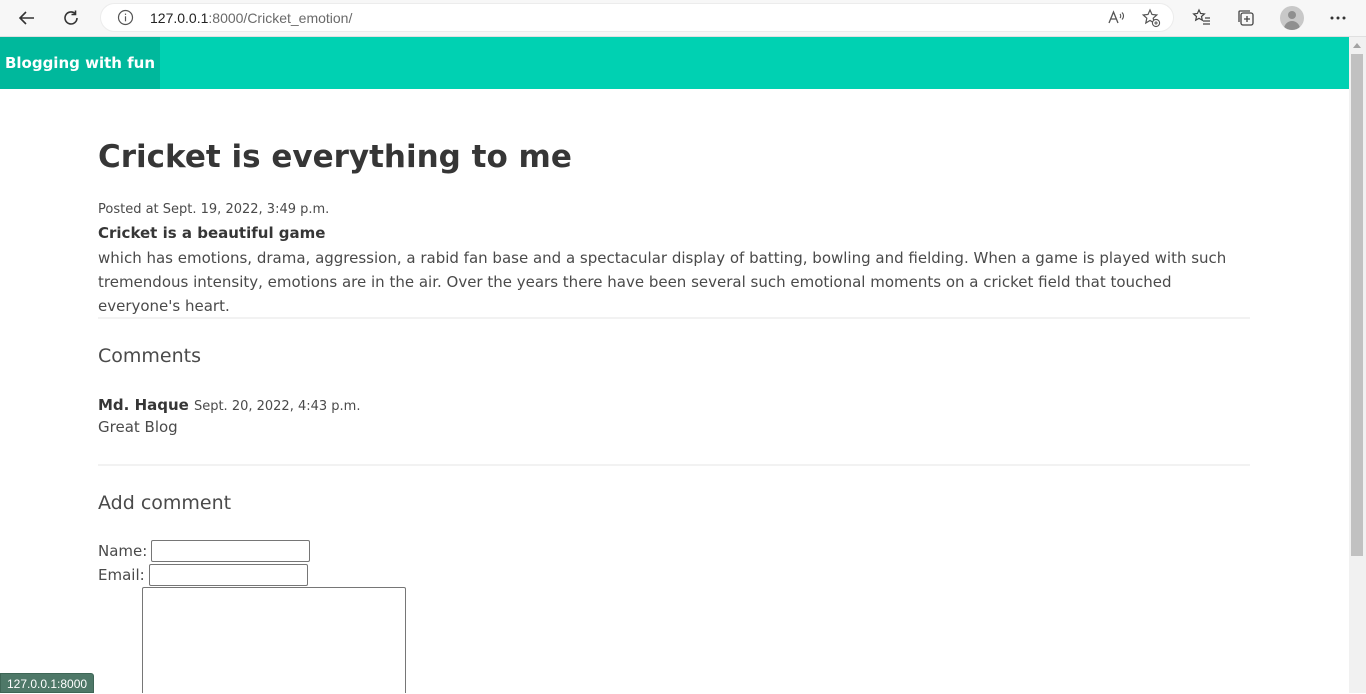 Image resolution: width=1366 pixels, height=694 pixels. What do you see at coordinates (125, 19) in the screenshot?
I see `site-info-icon` at bounding box center [125, 19].